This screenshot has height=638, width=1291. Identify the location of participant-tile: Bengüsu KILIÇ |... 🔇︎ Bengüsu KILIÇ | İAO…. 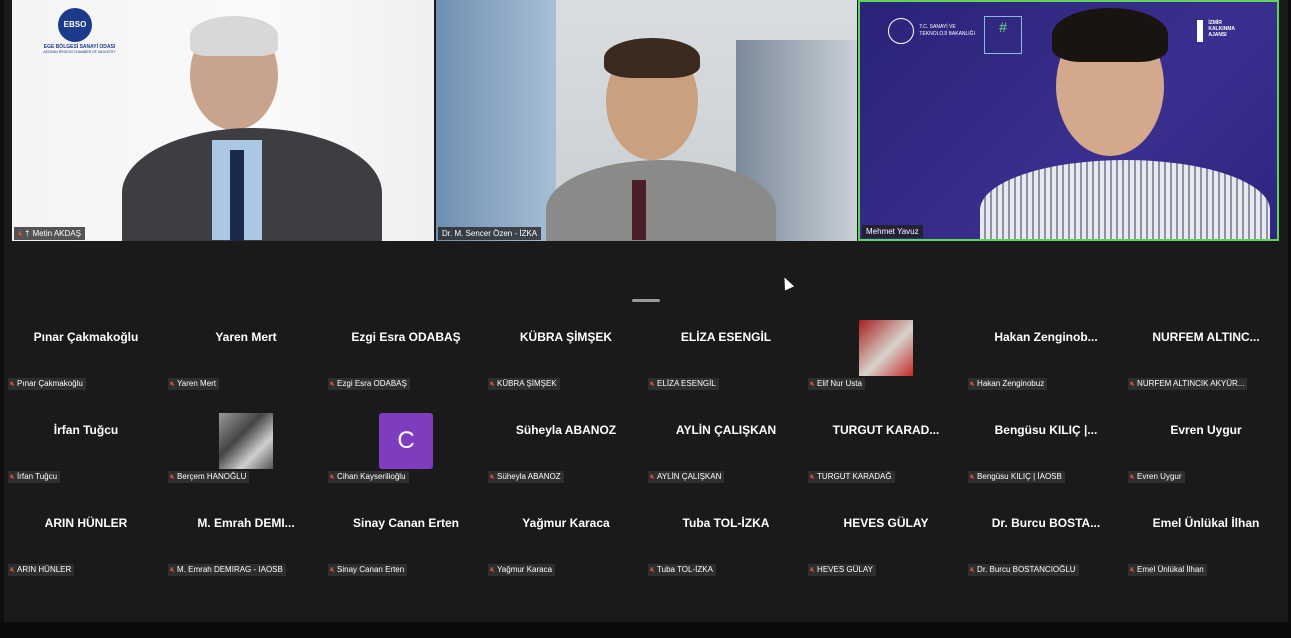
(1046, 459).